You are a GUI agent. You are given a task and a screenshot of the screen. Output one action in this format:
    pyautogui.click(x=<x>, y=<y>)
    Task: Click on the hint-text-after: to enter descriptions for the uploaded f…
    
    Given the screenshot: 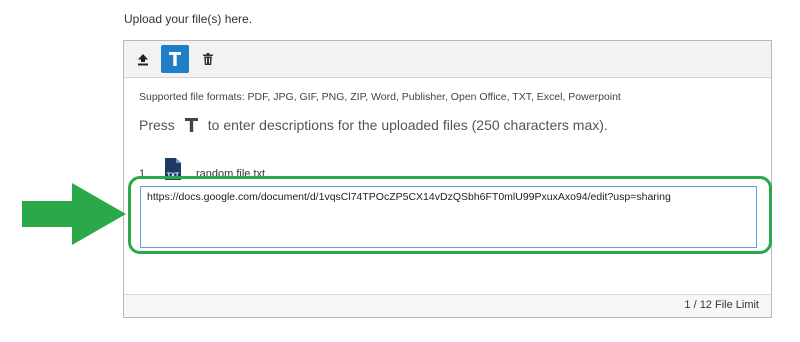 What is the action you would take?
    pyautogui.click(x=407, y=125)
    